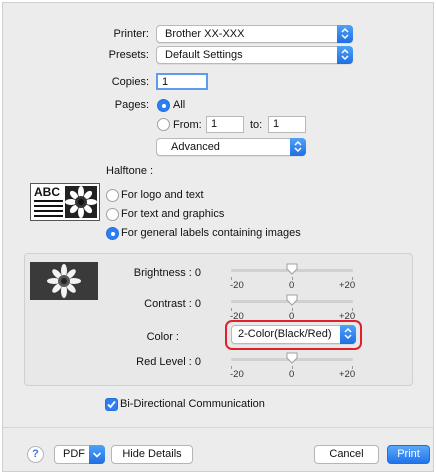 The width and height of the screenshot is (436, 476). I want to click on halftone-preview-text: ABC, so click(47, 192).